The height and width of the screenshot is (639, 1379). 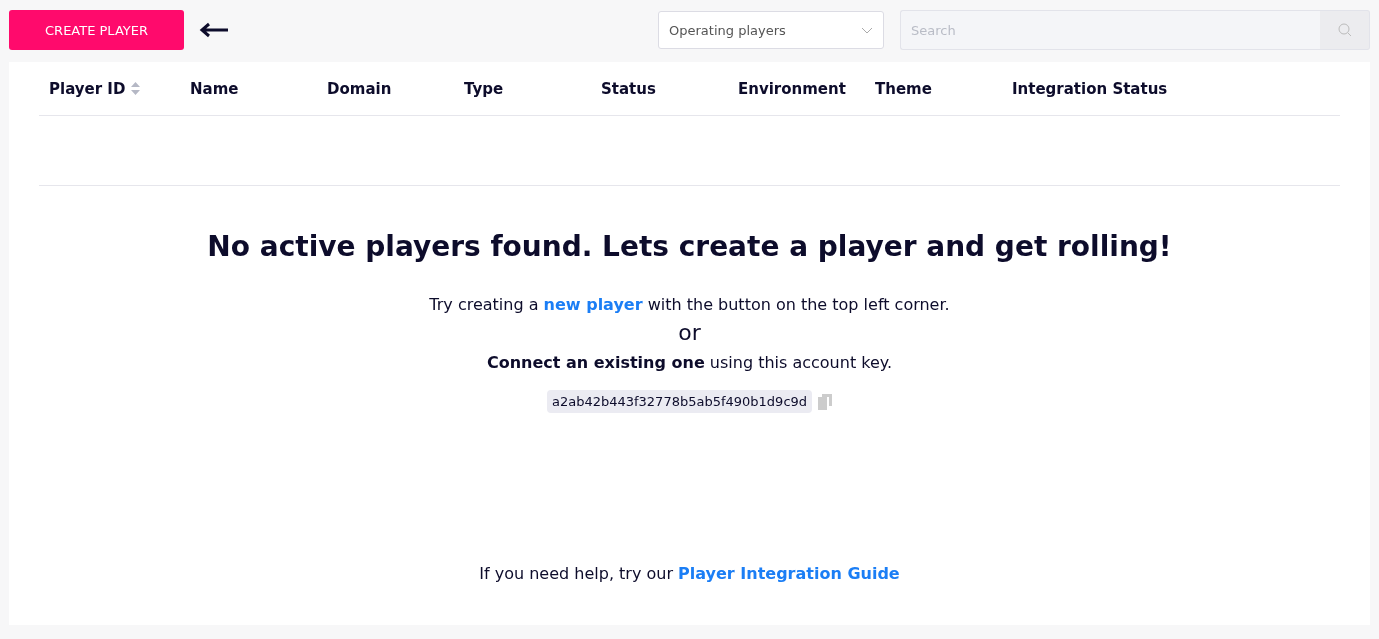 I want to click on copy-icon, so click(x=825, y=401).